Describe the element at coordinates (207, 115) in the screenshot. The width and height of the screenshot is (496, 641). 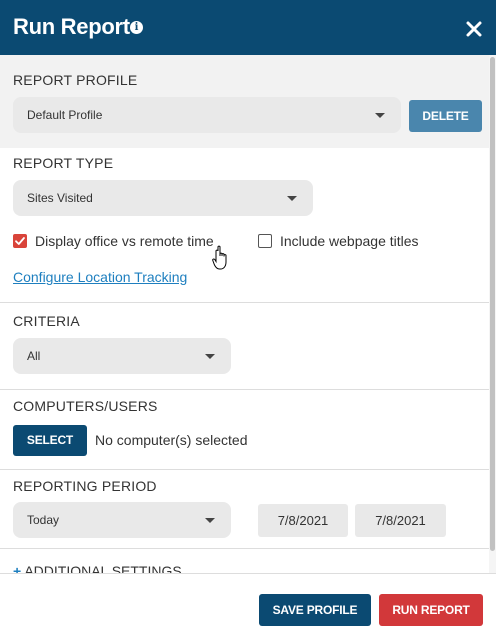
I see `report-profile-select: Default Profile` at that location.